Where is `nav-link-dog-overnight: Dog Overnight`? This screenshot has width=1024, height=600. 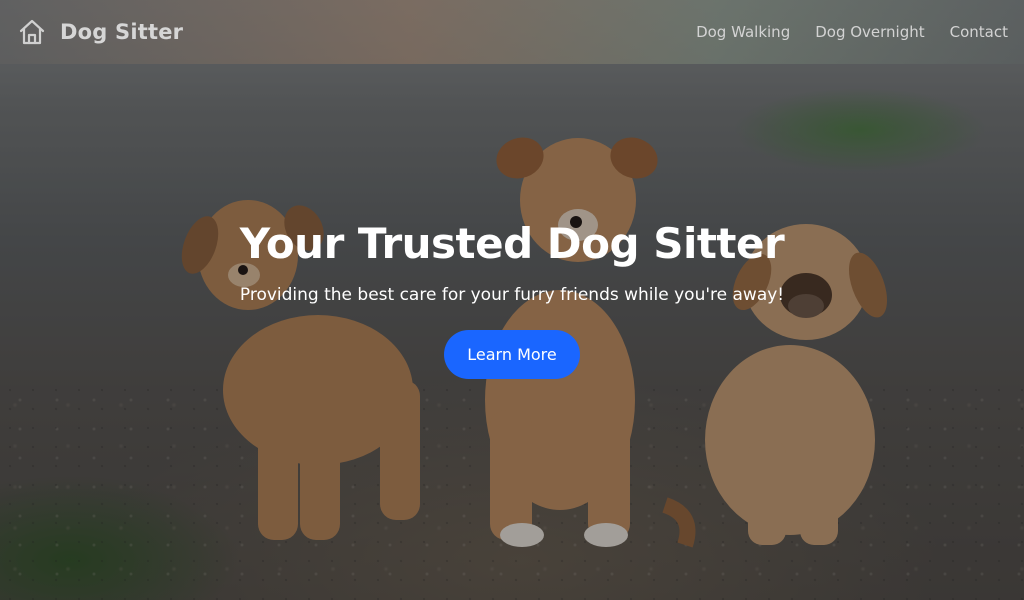 nav-link-dog-overnight: Dog Overnight is located at coordinates (869, 32).